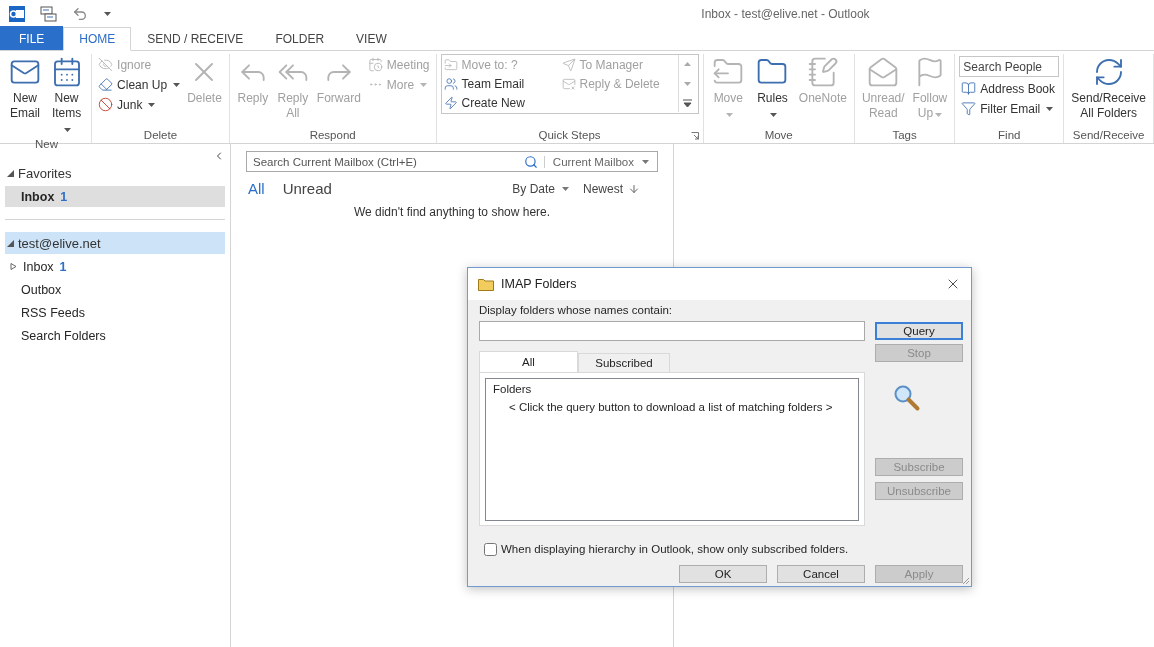 Image resolution: width=1154 pixels, height=647 pixels. Describe the element at coordinates (513, 389) in the screenshot. I see `column-header: Folders` at that location.